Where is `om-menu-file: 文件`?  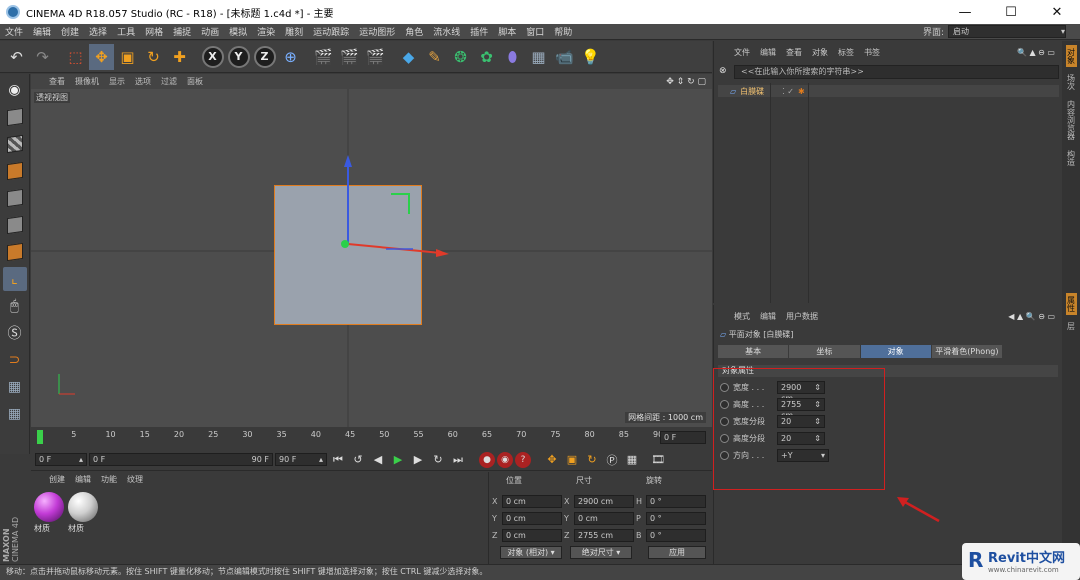 om-menu-file: 文件 is located at coordinates (742, 52).